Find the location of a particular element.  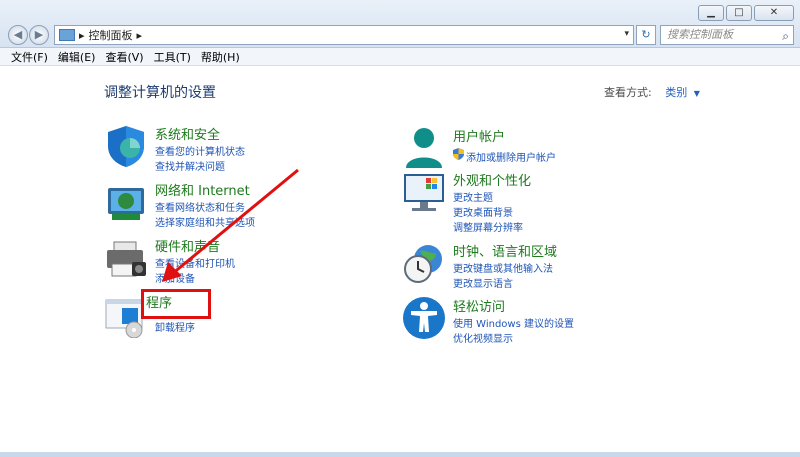

link-computer-status: 查看您的计算机状态 is located at coordinates (200, 150).